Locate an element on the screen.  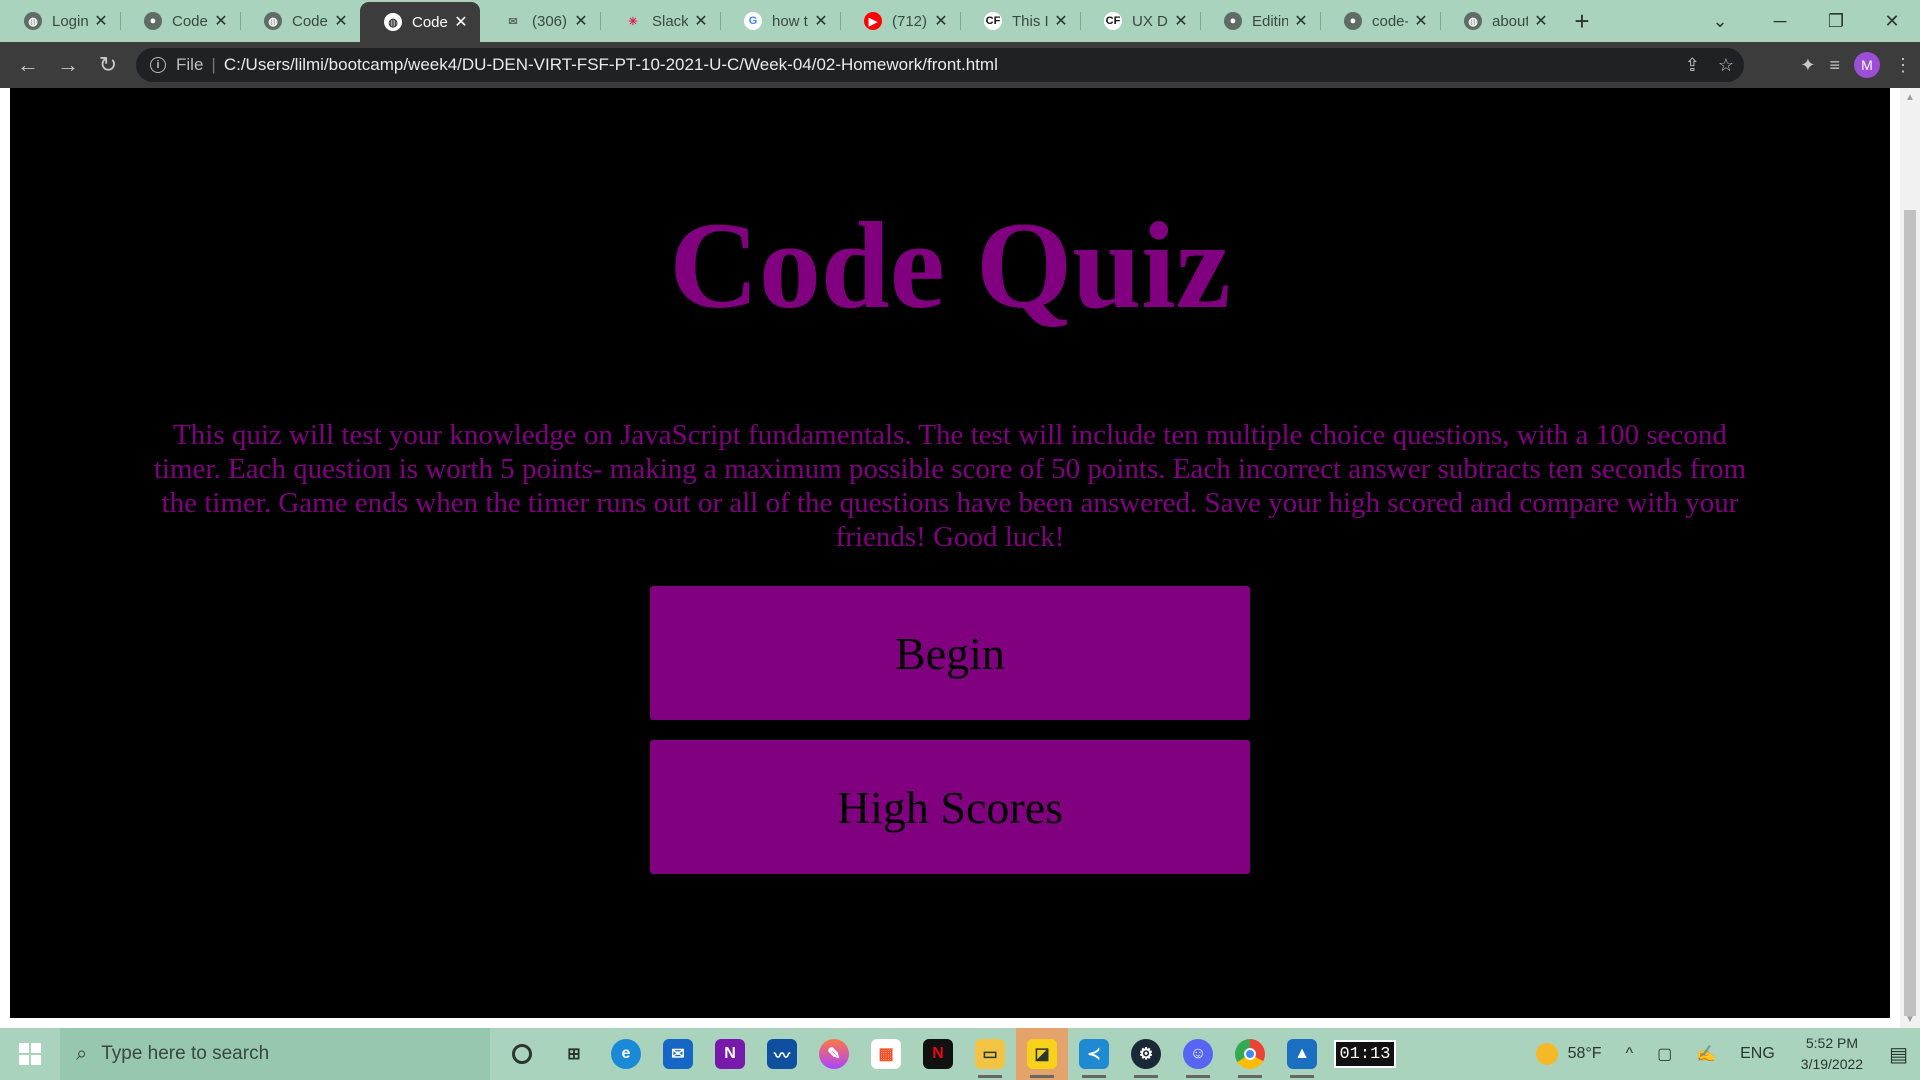
menu-icon: ⋮ is located at coordinates (1903, 65).